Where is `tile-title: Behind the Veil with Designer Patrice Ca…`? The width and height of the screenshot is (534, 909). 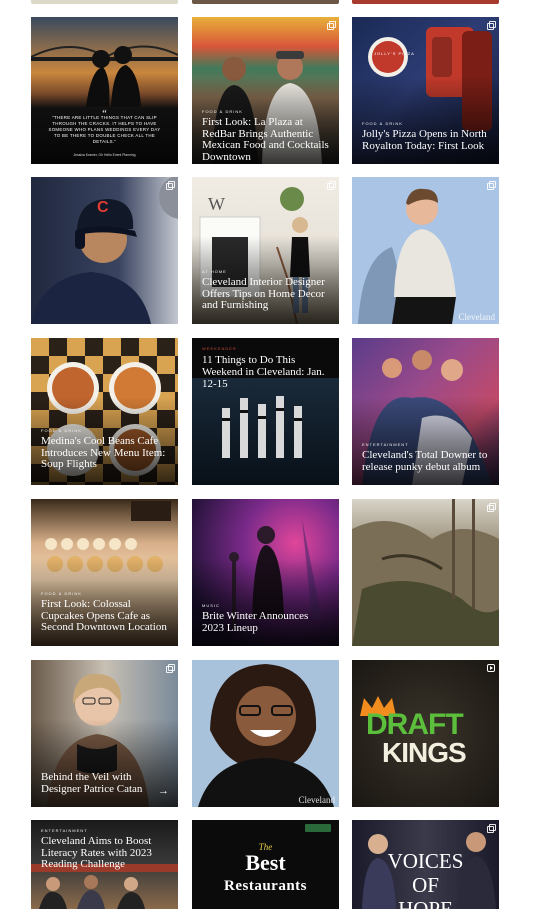
tile-title: Behind the Veil with Designer Patrice Ca… is located at coordinates (92, 783).